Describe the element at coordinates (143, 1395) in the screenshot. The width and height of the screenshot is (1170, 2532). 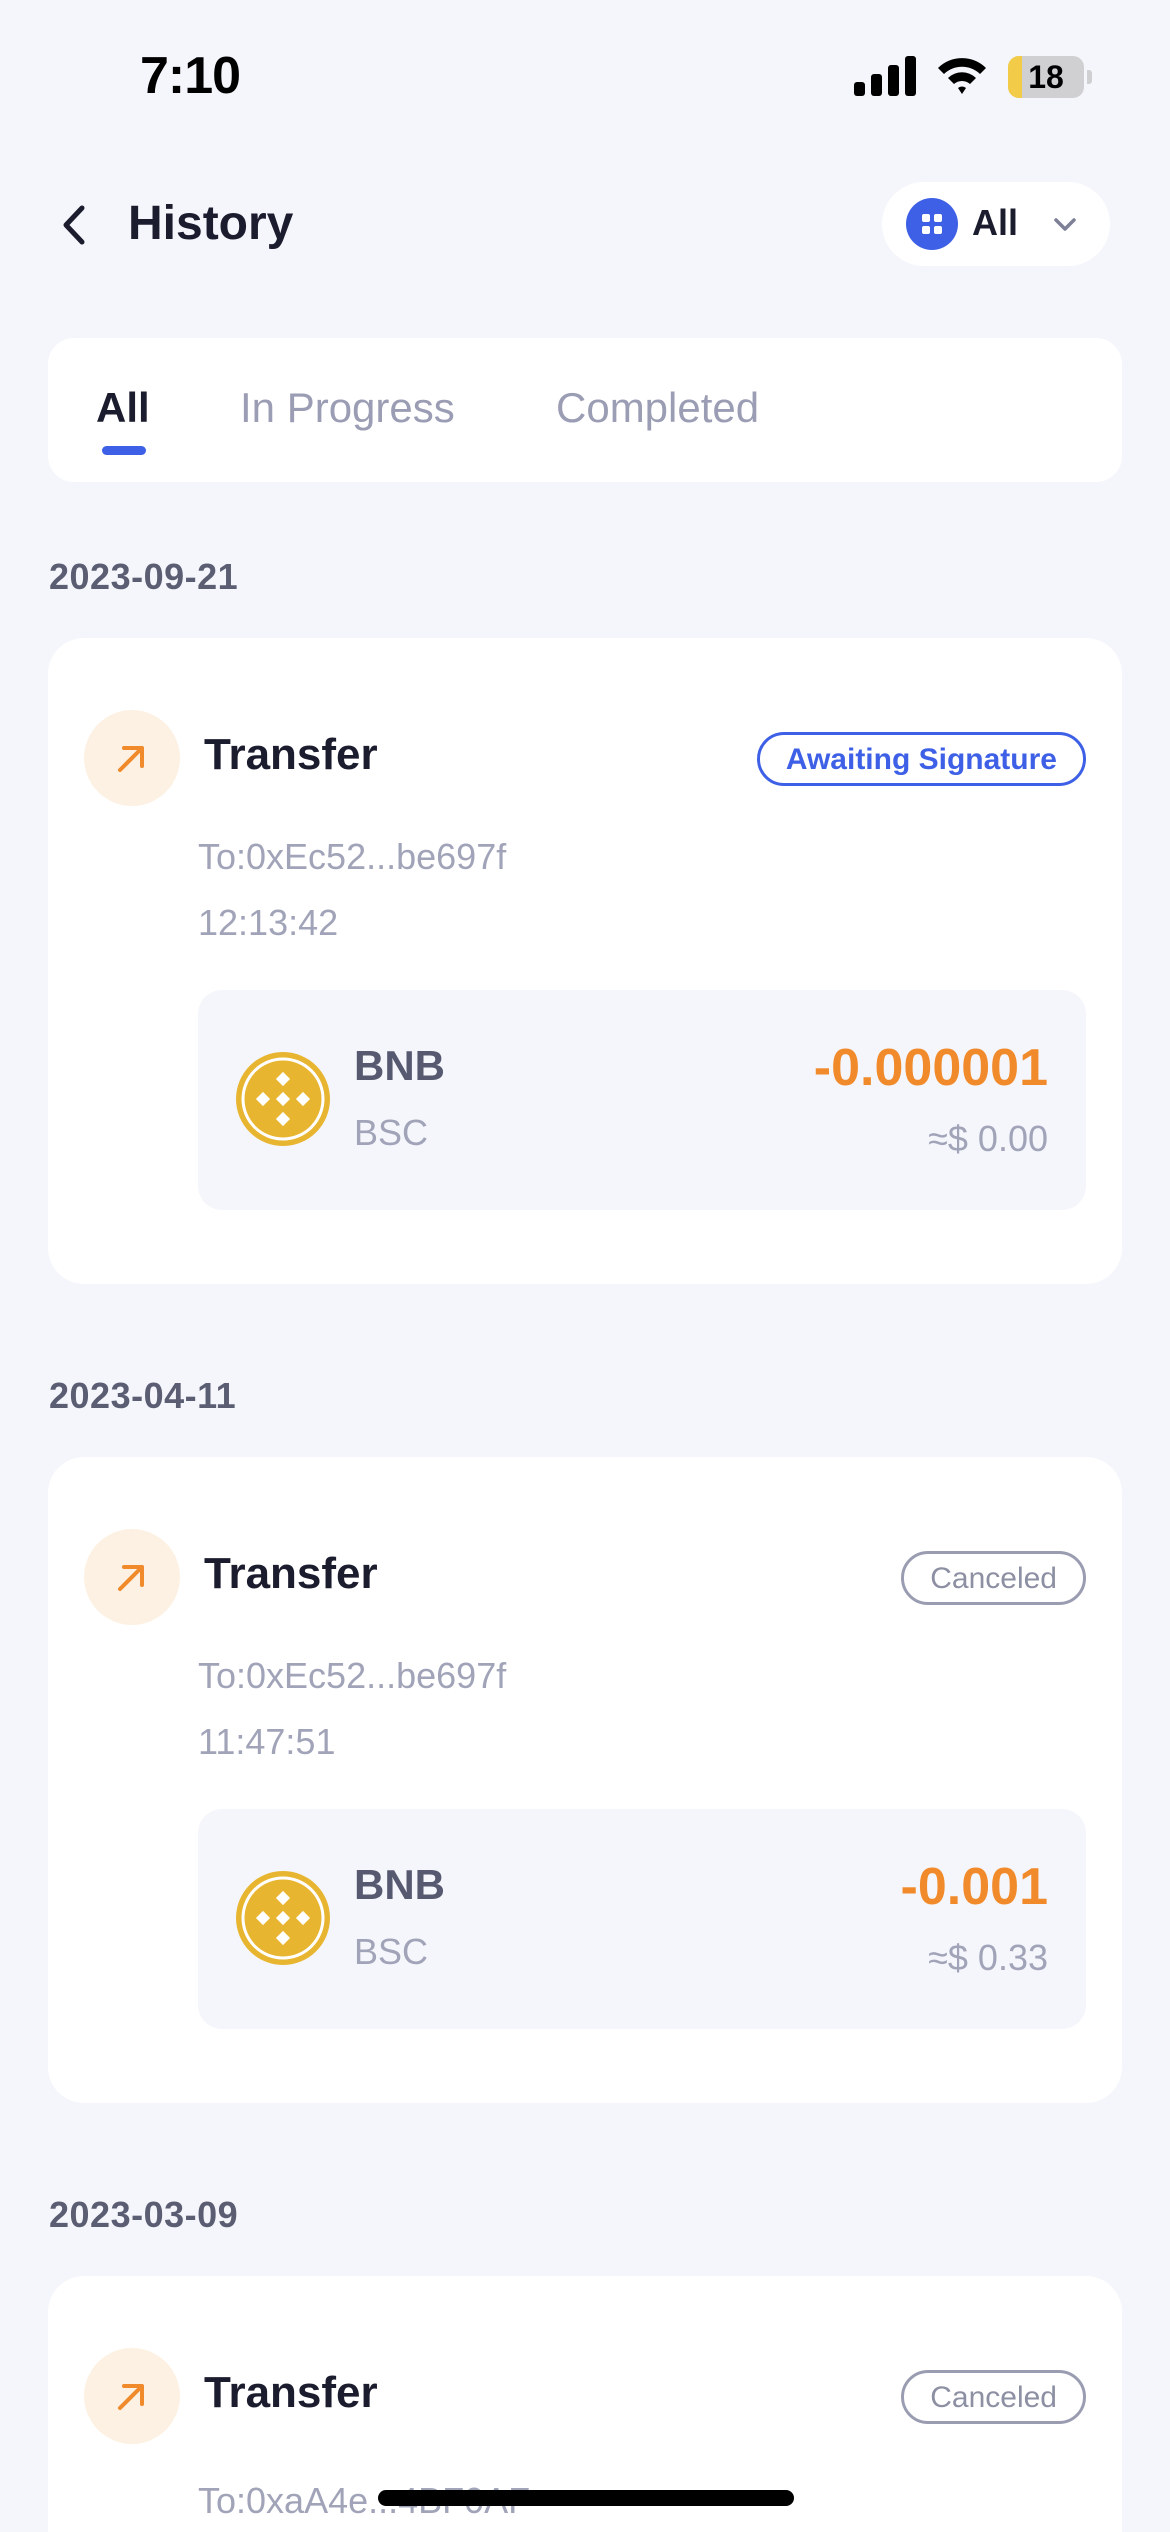
I see `date-header: 2023-04-11` at that location.